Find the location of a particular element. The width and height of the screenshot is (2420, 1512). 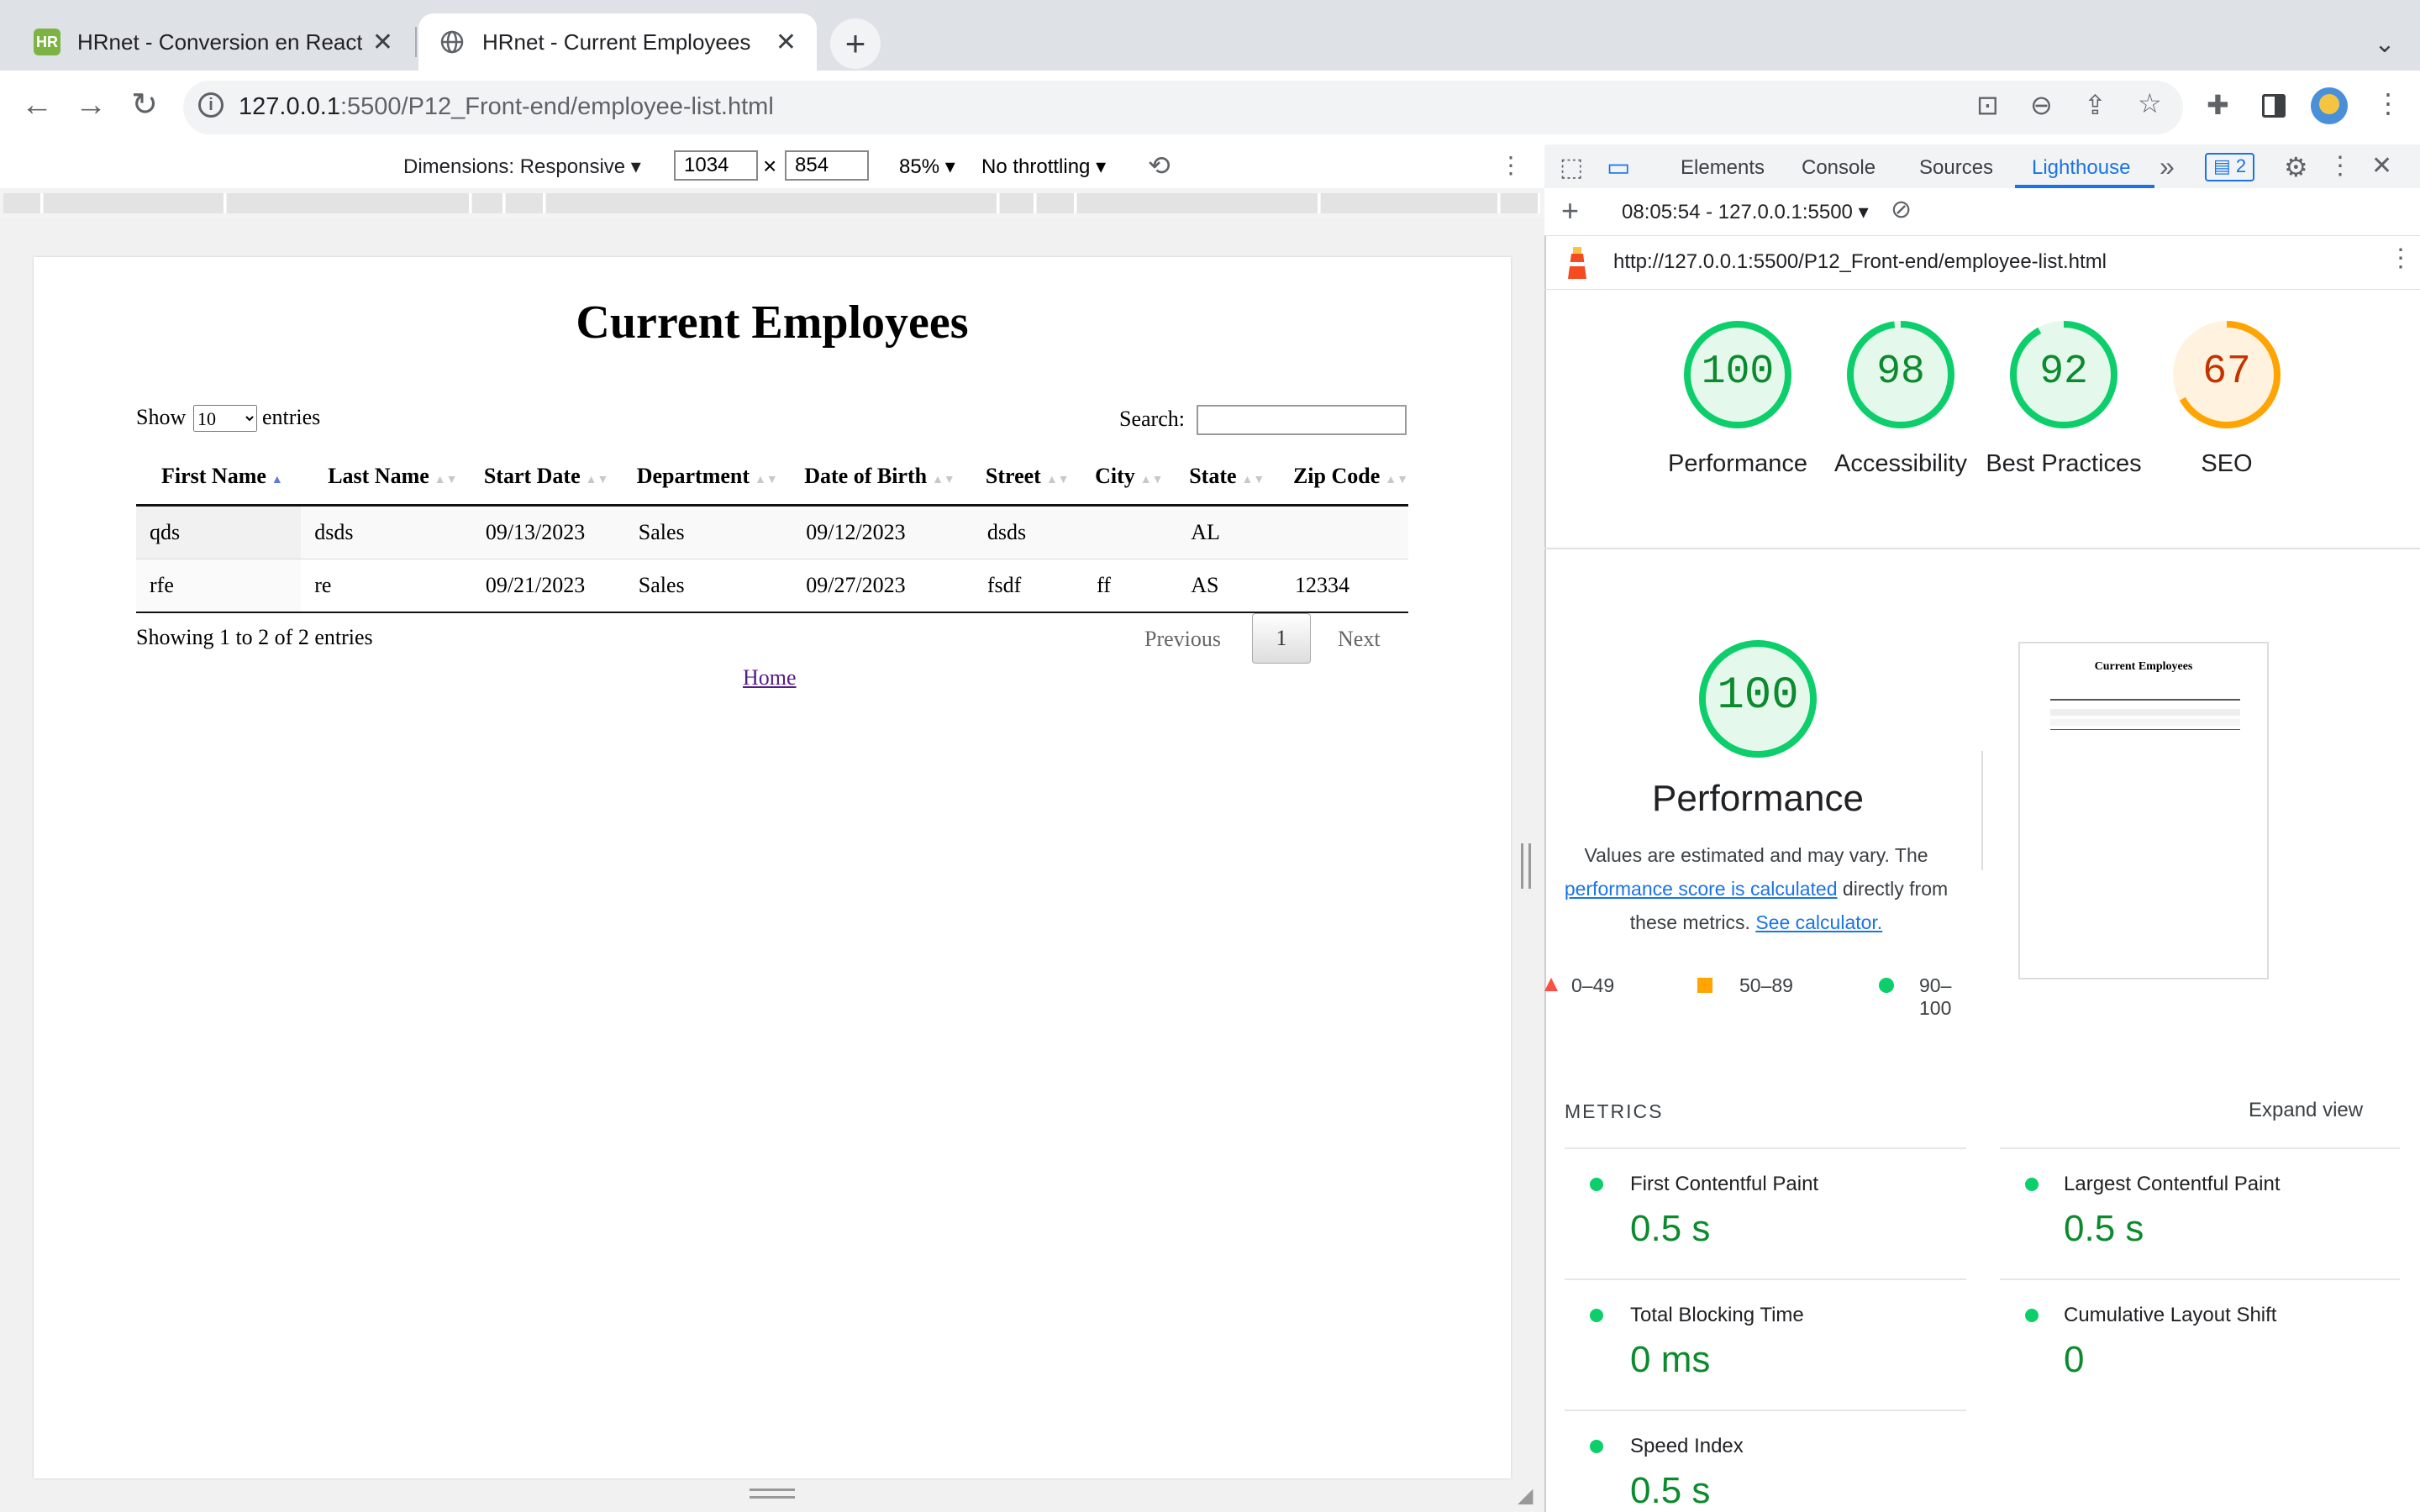

clear-reports-icon: ⊘ is located at coordinates (1902, 209).